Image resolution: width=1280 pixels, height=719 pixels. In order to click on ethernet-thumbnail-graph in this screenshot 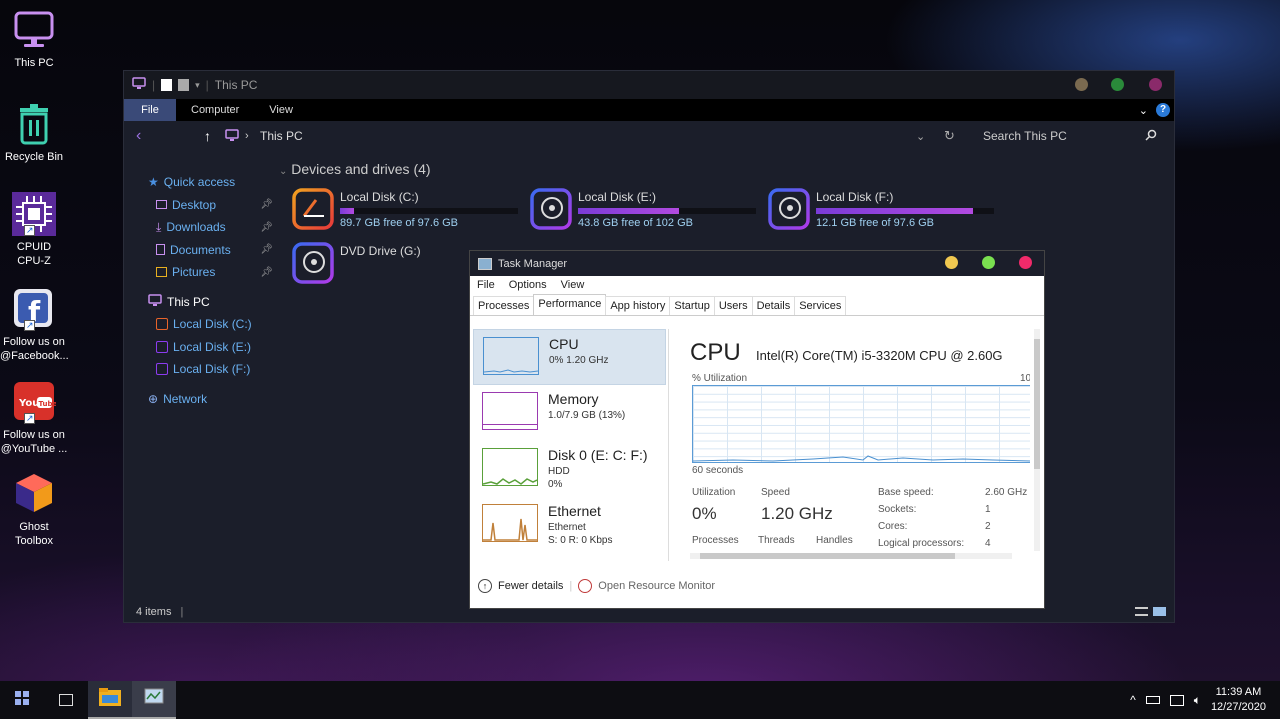, I will do `click(510, 523)`.